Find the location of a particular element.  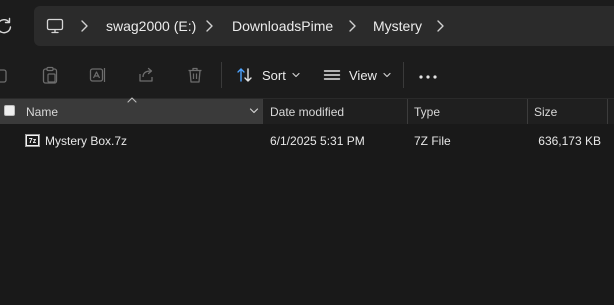

more-icon is located at coordinates (428, 77).